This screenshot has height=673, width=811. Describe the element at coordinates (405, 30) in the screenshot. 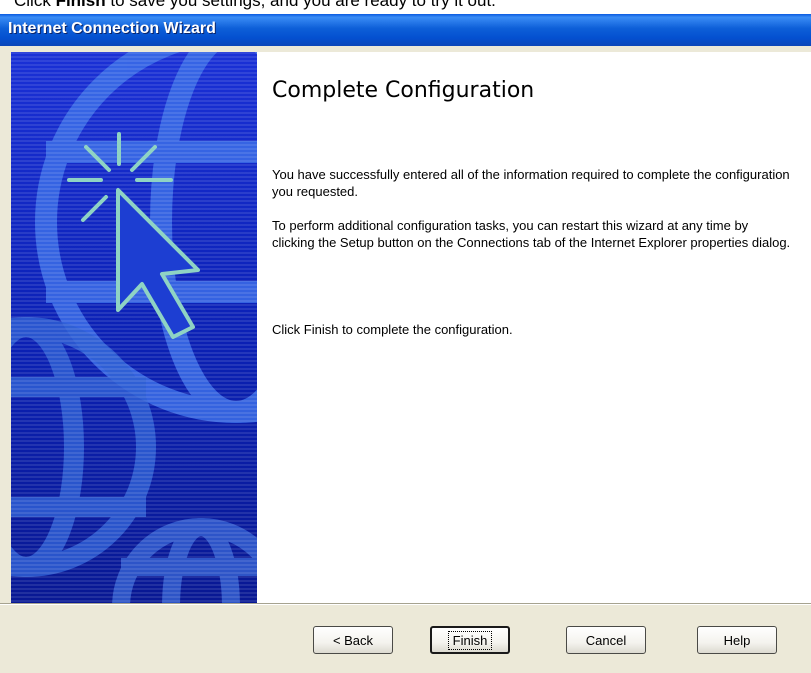

I see `title-bar: Internet Connection Wizard` at that location.